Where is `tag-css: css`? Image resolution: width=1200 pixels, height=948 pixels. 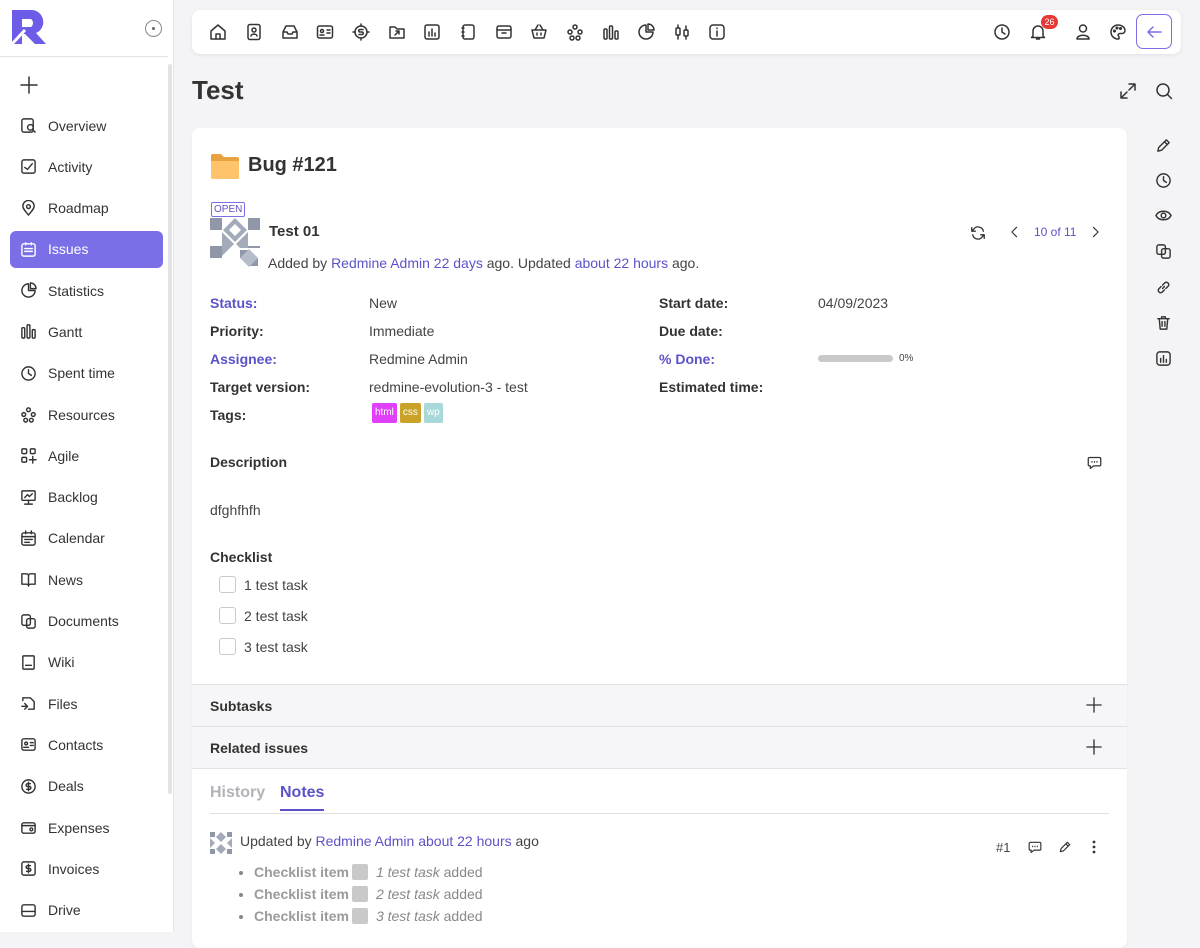
tag-css: css is located at coordinates (410, 413).